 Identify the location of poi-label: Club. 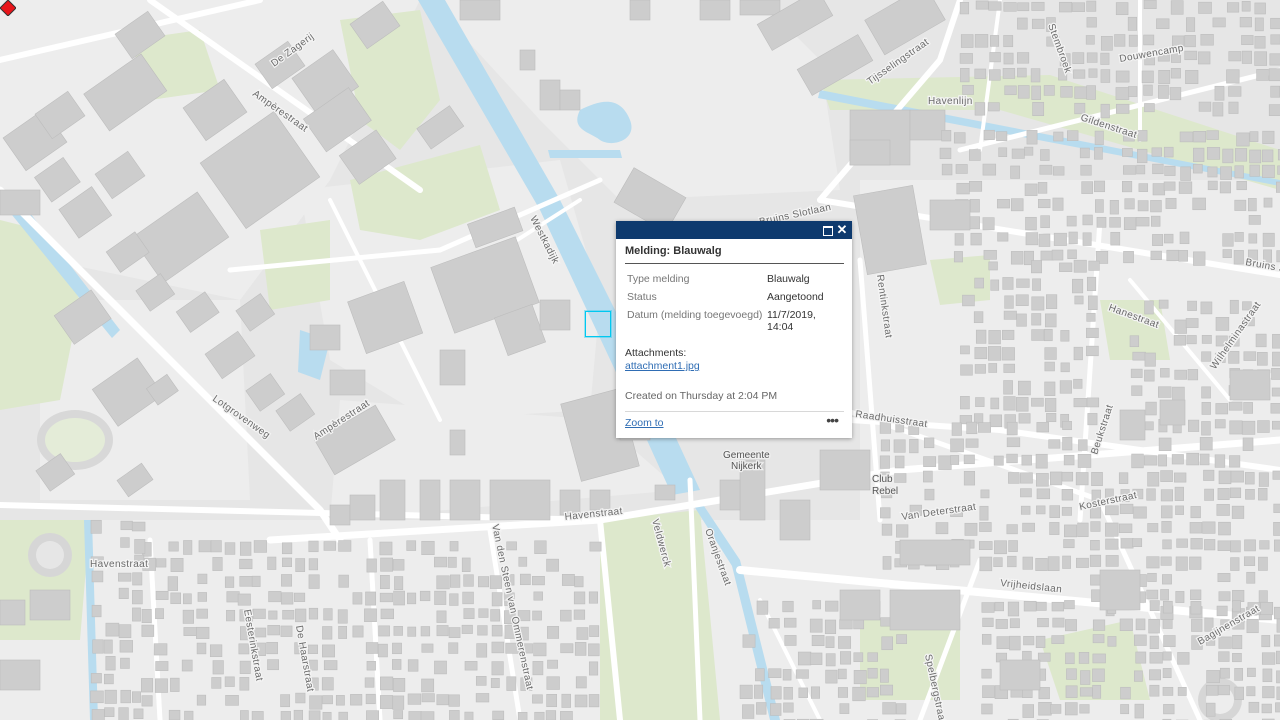
(882, 479).